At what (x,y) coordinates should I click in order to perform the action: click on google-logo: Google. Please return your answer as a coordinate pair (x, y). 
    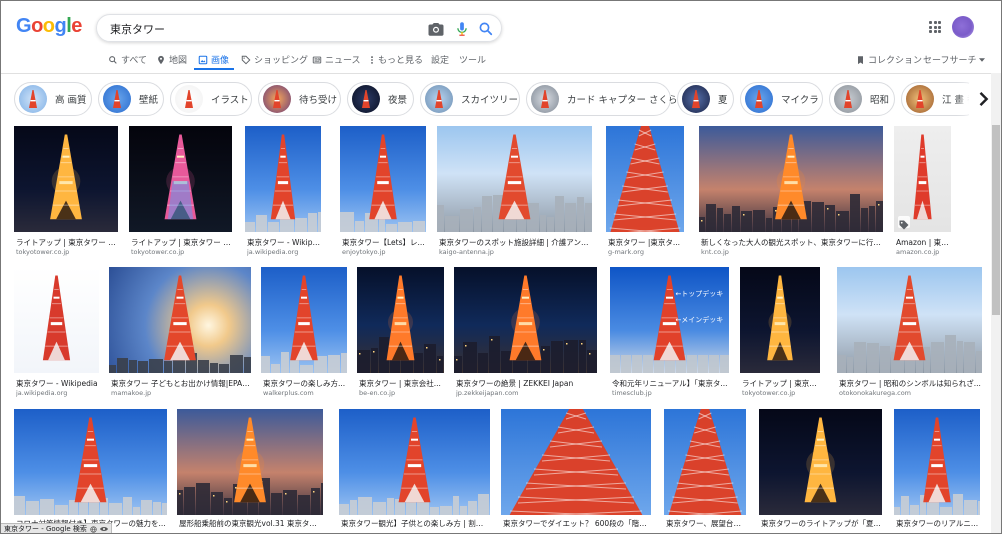
    Looking at the image, I should click on (49, 26).